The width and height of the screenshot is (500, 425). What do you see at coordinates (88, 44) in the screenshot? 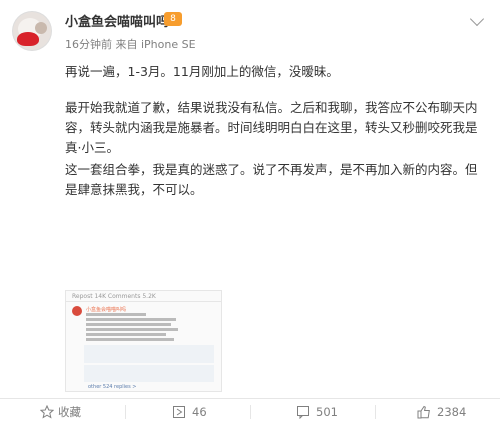
I see `post-time: 16分钟前` at bounding box center [88, 44].